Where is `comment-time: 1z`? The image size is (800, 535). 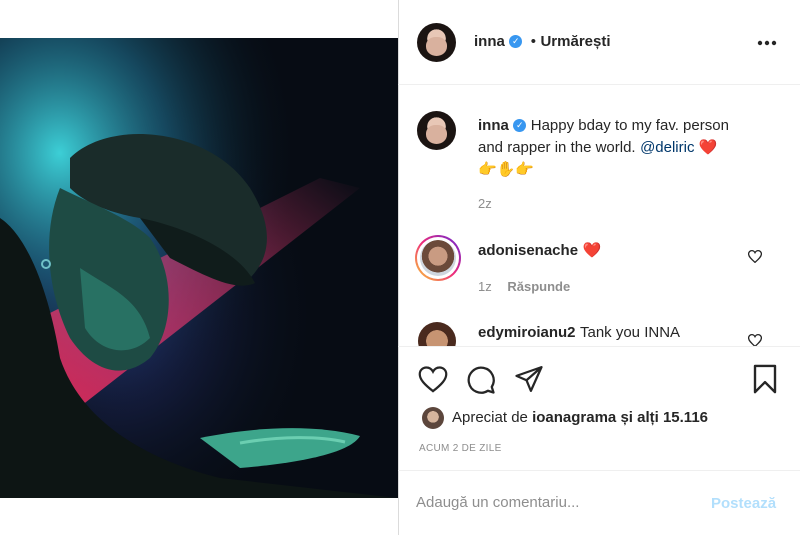
comment-time: 1z is located at coordinates (485, 286).